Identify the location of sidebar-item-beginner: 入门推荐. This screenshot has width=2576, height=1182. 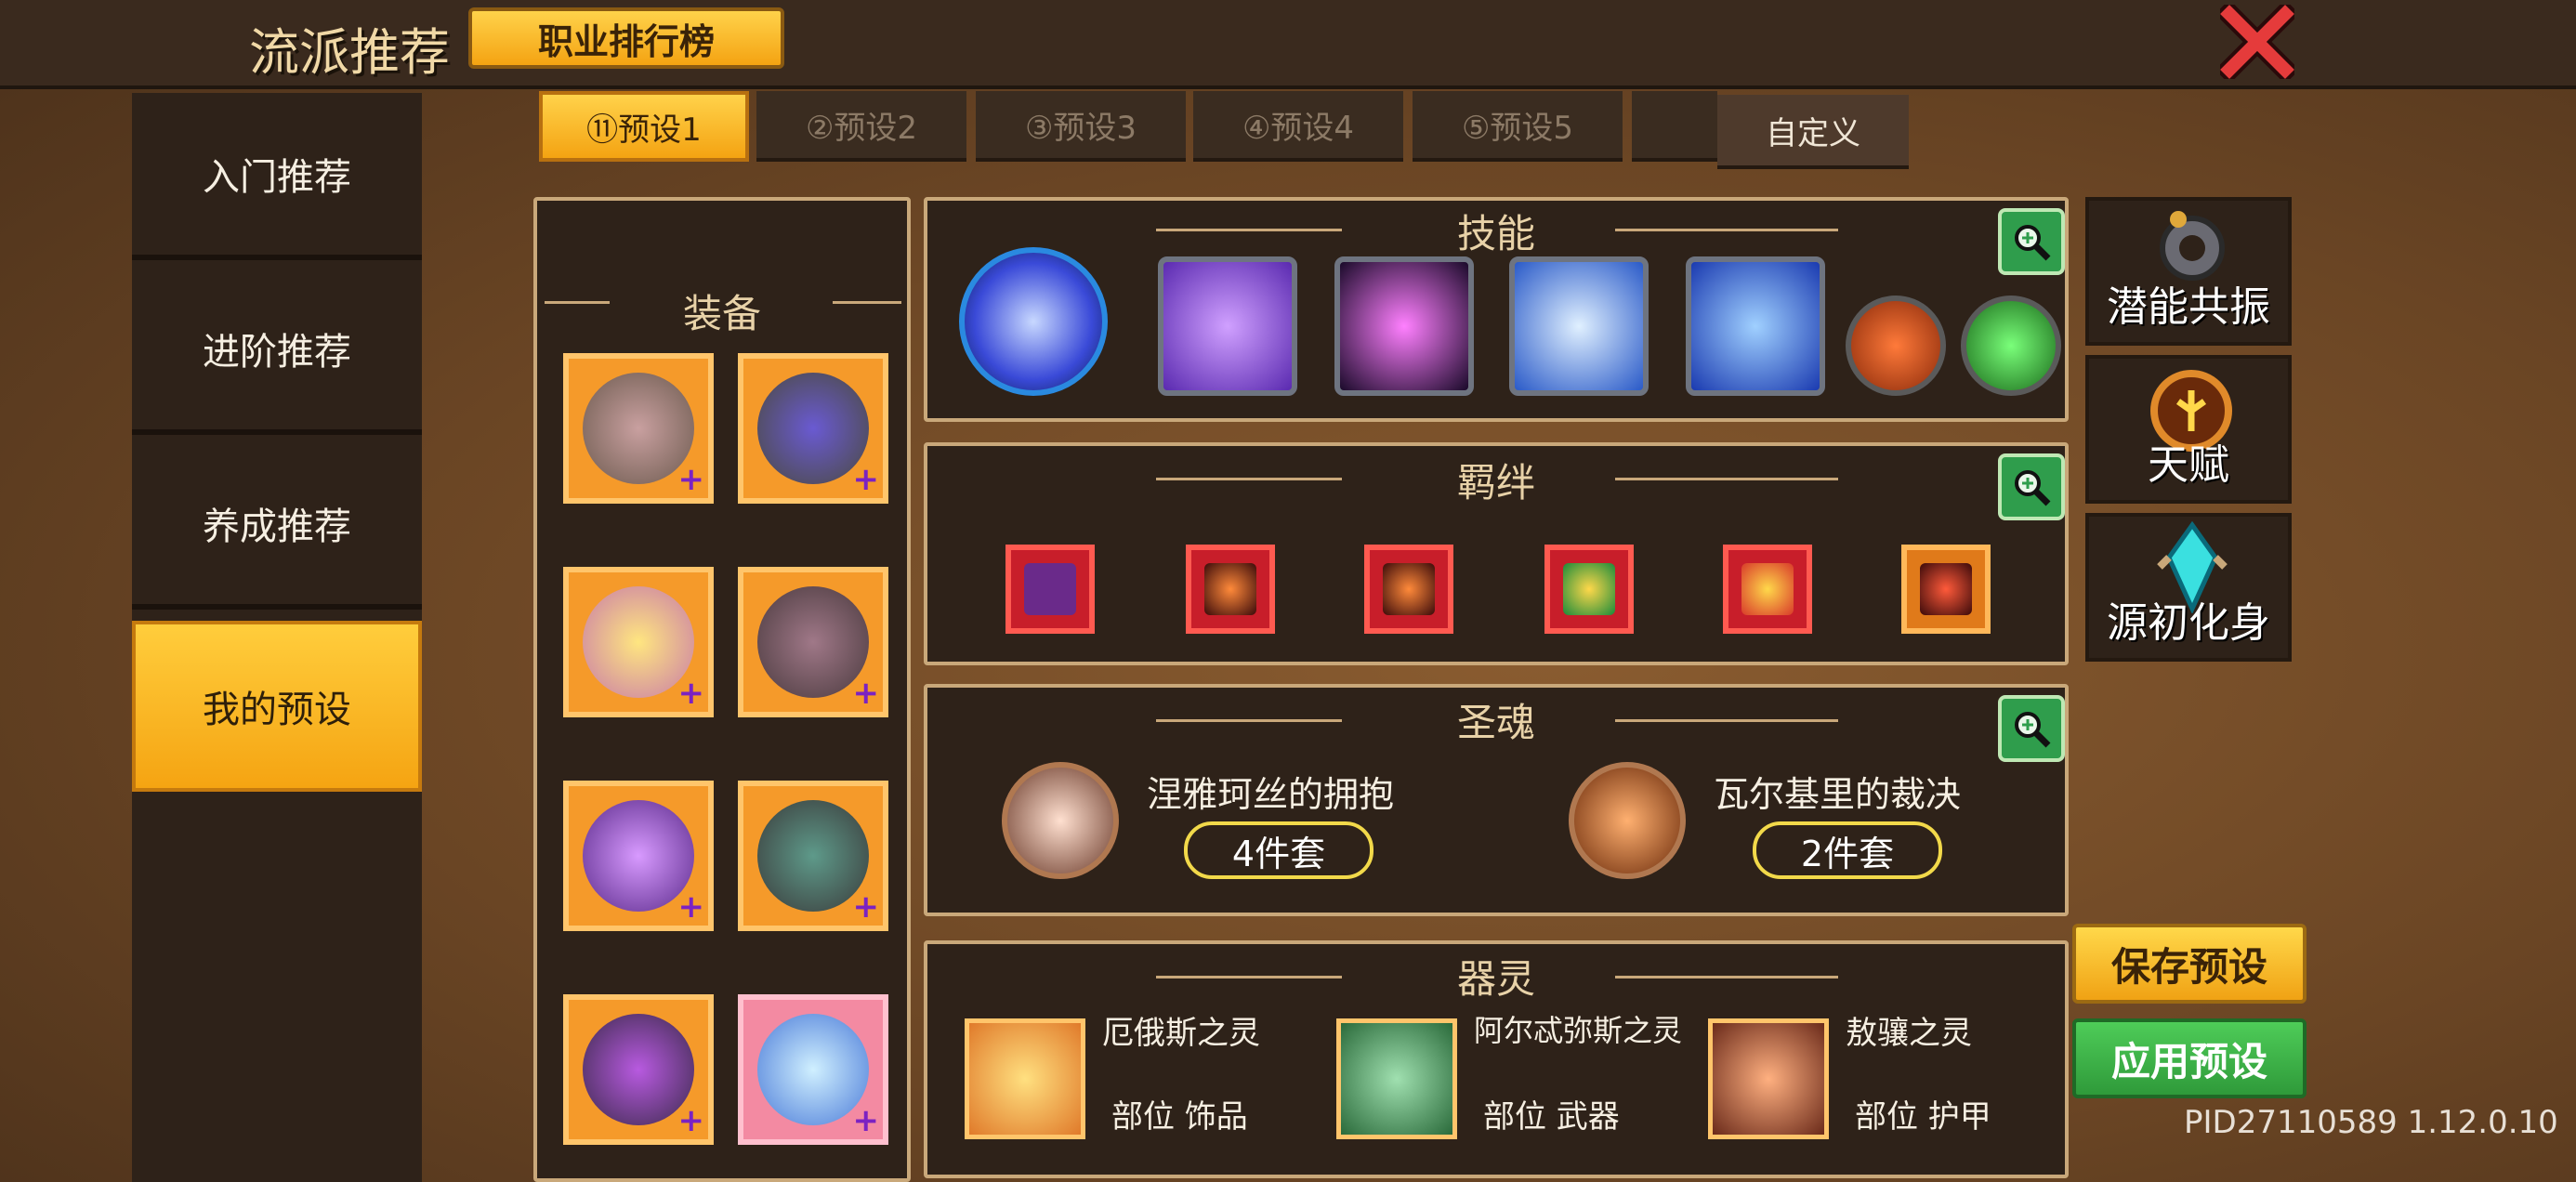
(277, 176).